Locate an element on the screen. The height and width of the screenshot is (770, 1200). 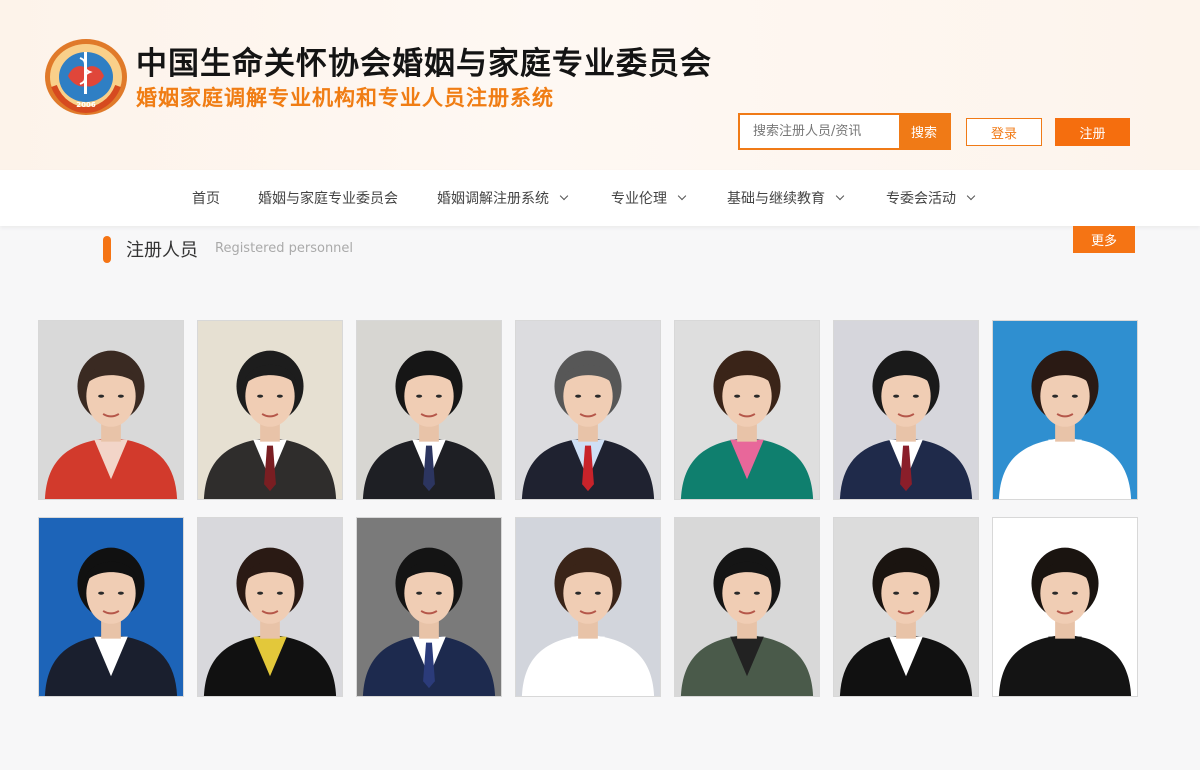
nav-item-label: 婚姻与家庭专业委员会 is located at coordinates (328, 199).